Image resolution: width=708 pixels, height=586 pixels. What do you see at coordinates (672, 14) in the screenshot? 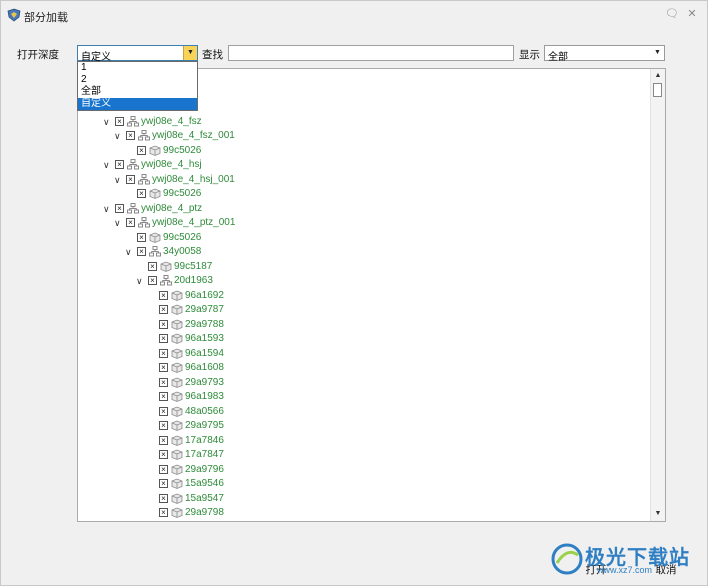
I see `help-icon: 🗨` at bounding box center [672, 14].